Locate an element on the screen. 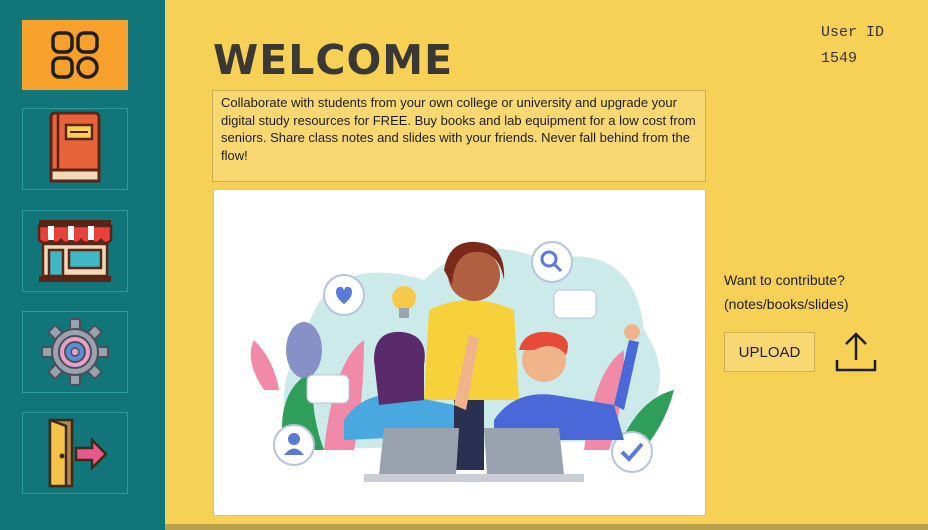 The image size is (928, 530). gear-icon is located at coordinates (75, 352).